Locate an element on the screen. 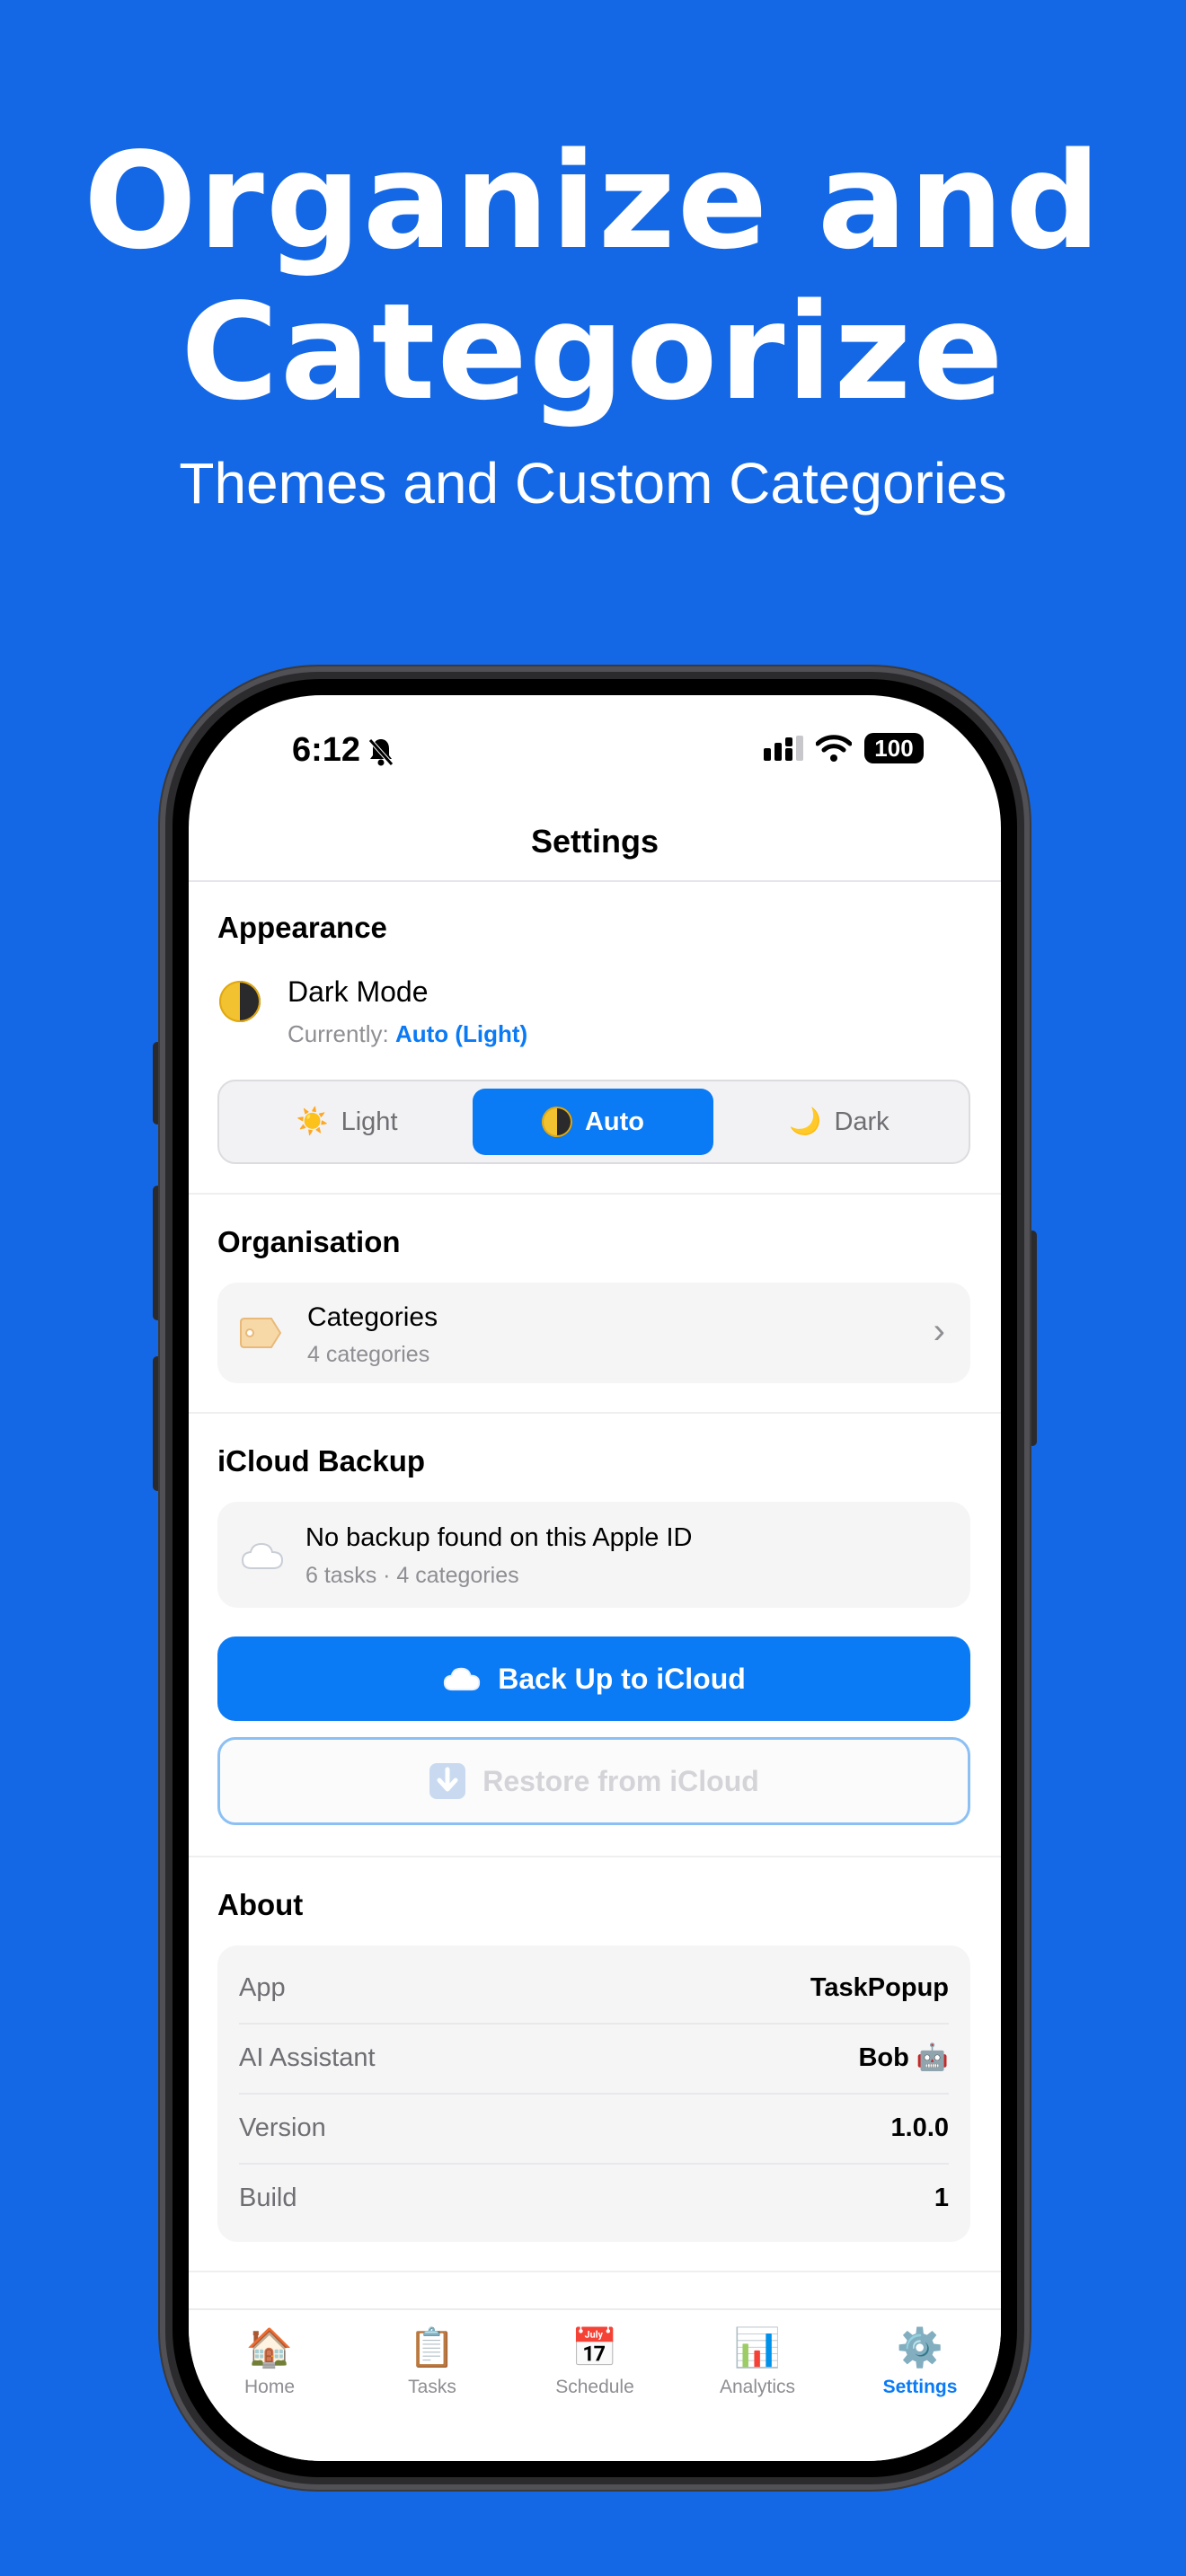 Image resolution: width=1186 pixels, height=2576 pixels. dark-mode-current: Currently: Auto (Light) is located at coordinates (407, 1034).